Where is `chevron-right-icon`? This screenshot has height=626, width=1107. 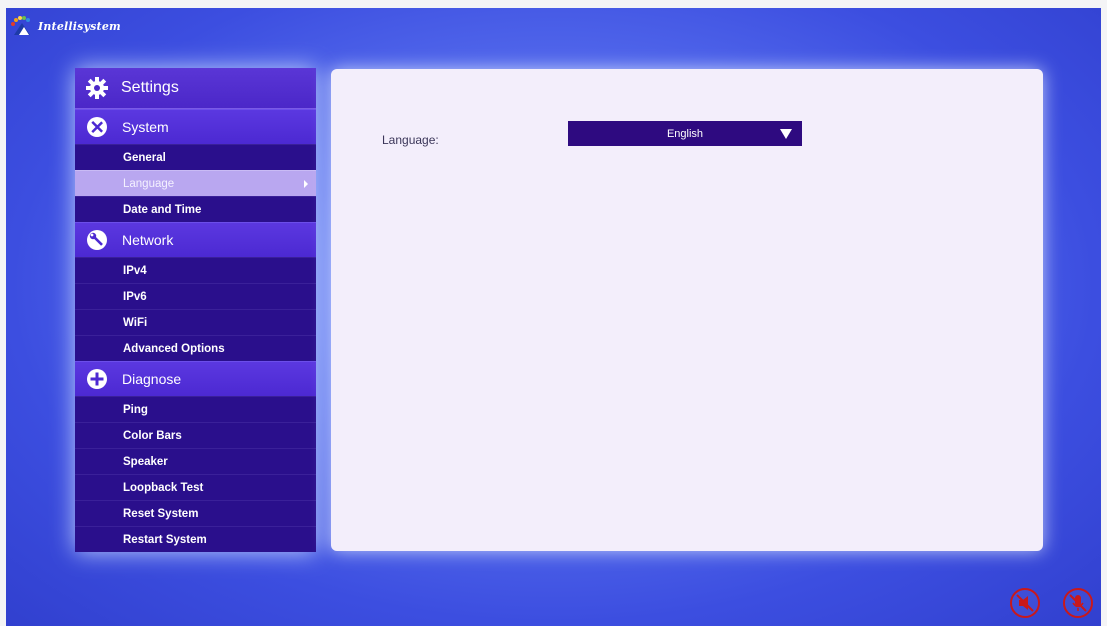 chevron-right-icon is located at coordinates (306, 184).